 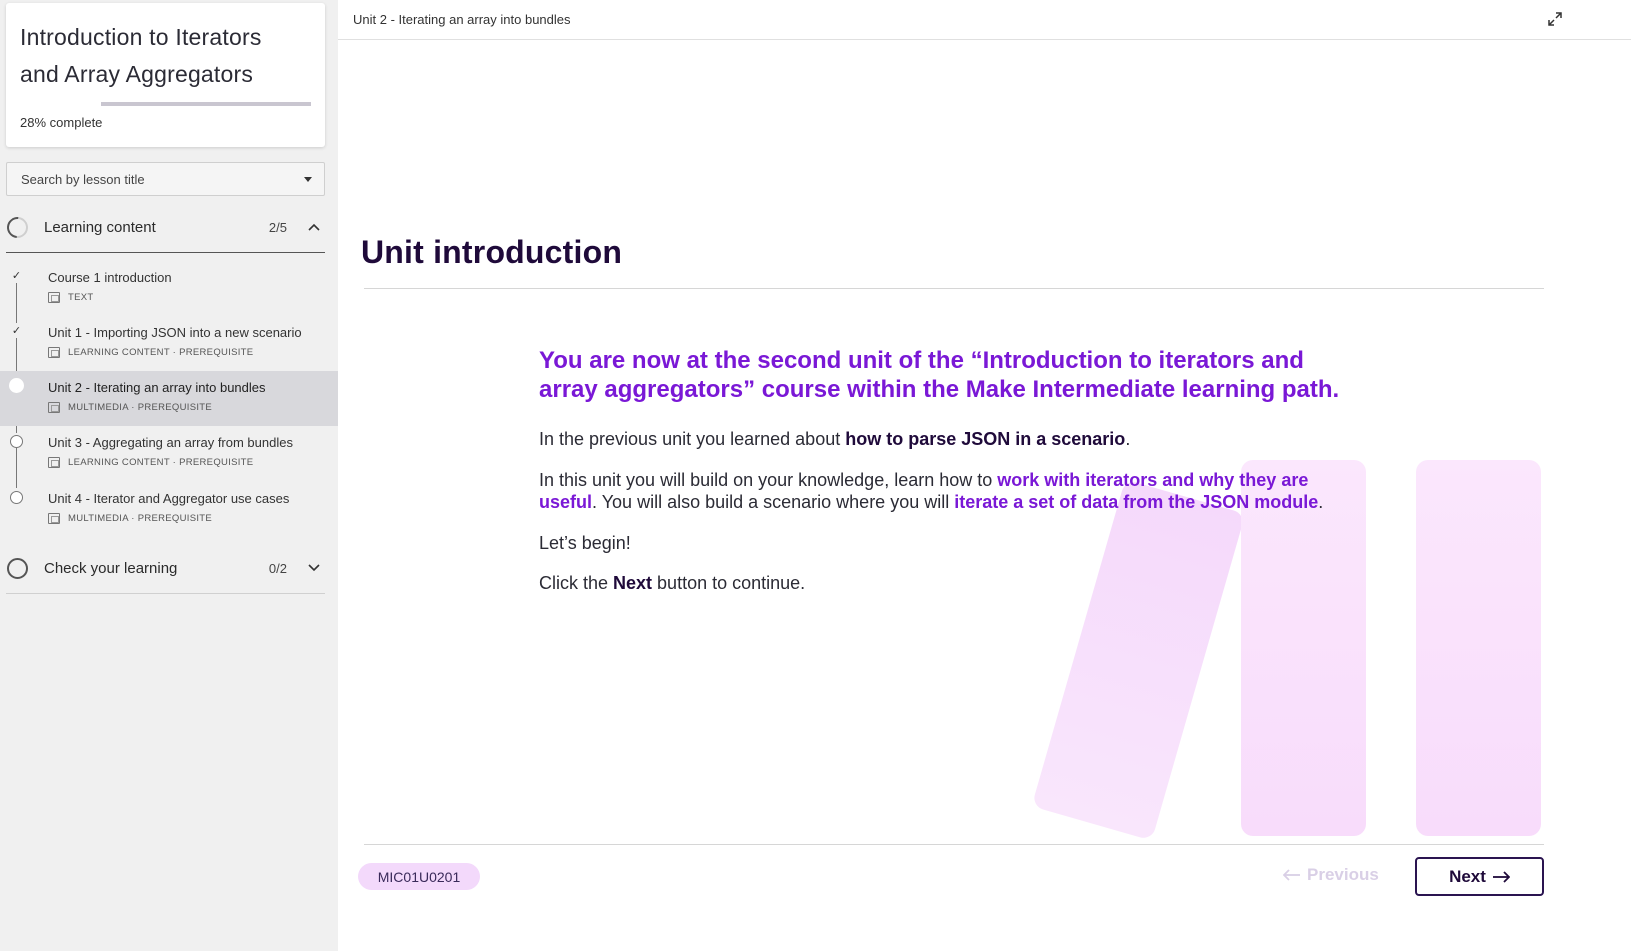 What do you see at coordinates (1291, 875) in the screenshot?
I see `arrow-left-icon` at bounding box center [1291, 875].